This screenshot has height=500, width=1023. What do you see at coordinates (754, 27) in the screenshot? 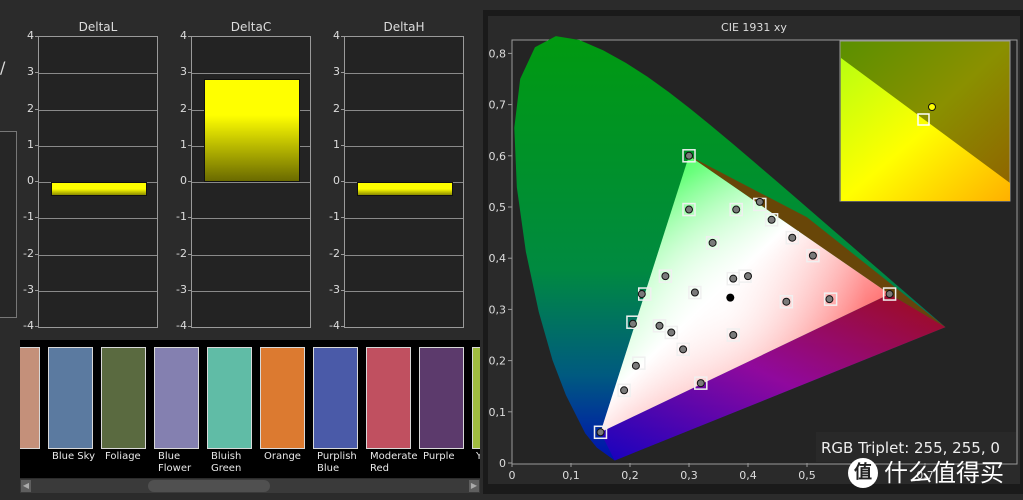
I see `cie-title: CIE 1931 xy` at bounding box center [754, 27].